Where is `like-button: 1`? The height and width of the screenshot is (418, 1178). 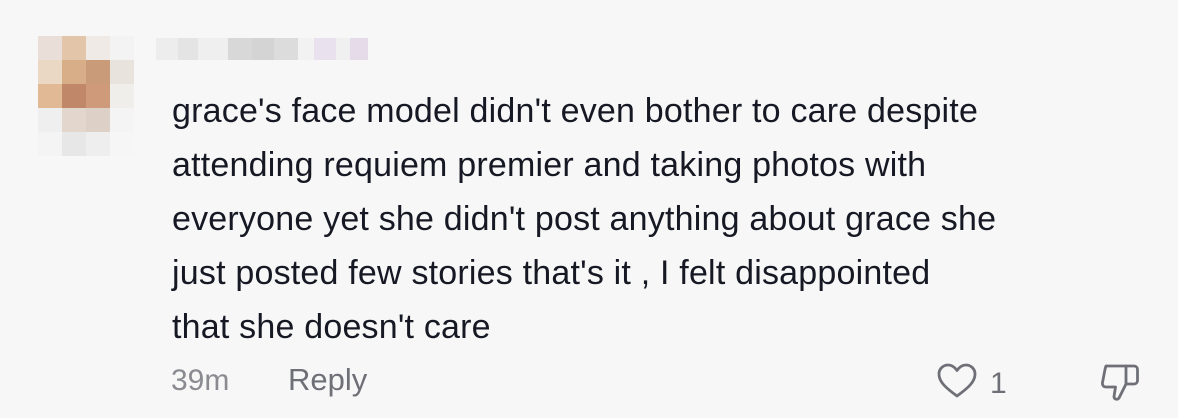
like-button: 1 is located at coordinates (971, 383).